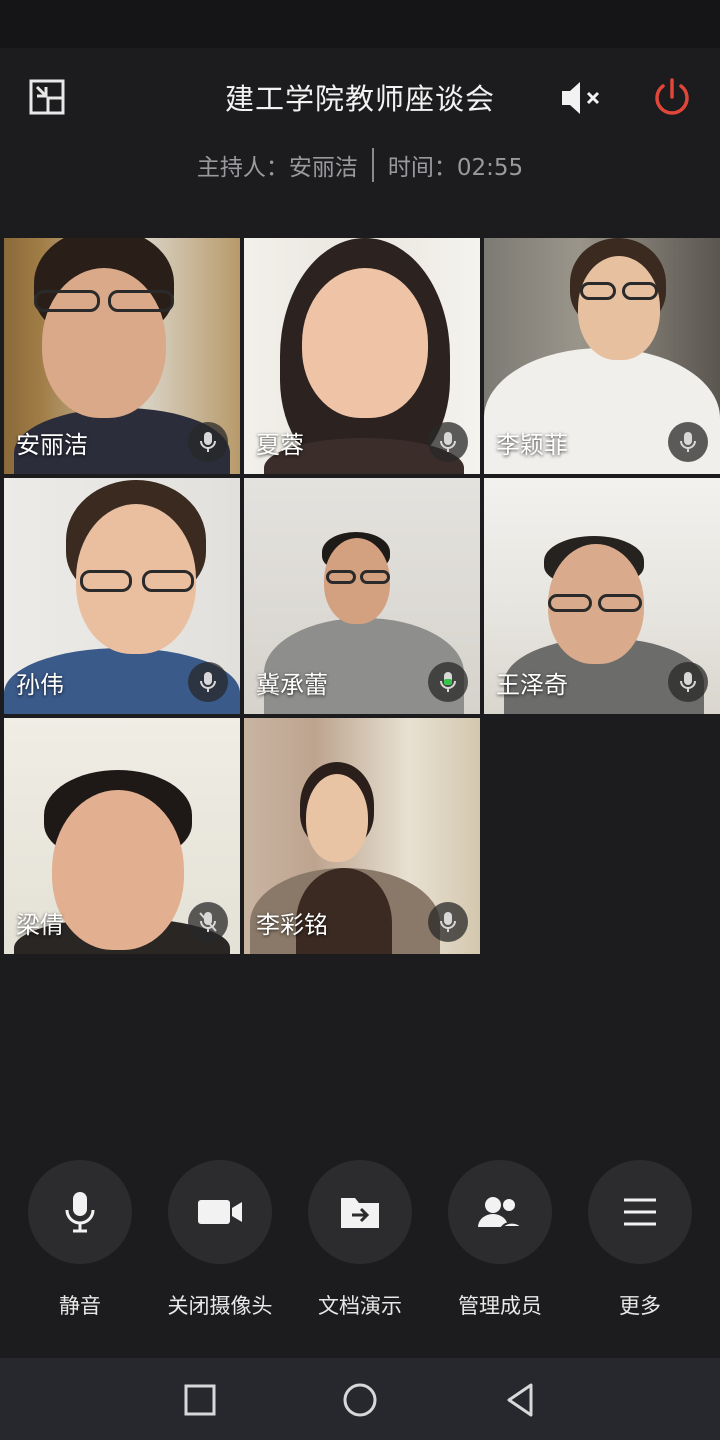  Describe the element at coordinates (583, 98) in the screenshot. I see `speaker-muted-icon` at that location.